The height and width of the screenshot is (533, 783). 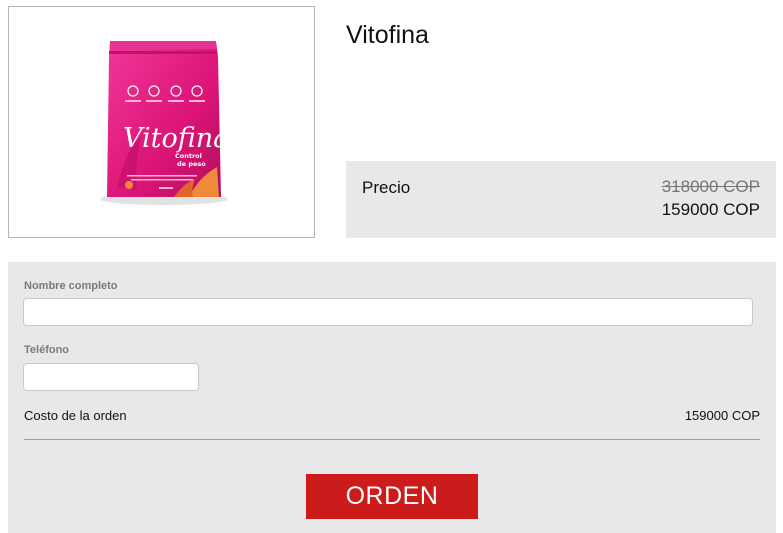 What do you see at coordinates (392, 439) in the screenshot?
I see `divider` at bounding box center [392, 439].